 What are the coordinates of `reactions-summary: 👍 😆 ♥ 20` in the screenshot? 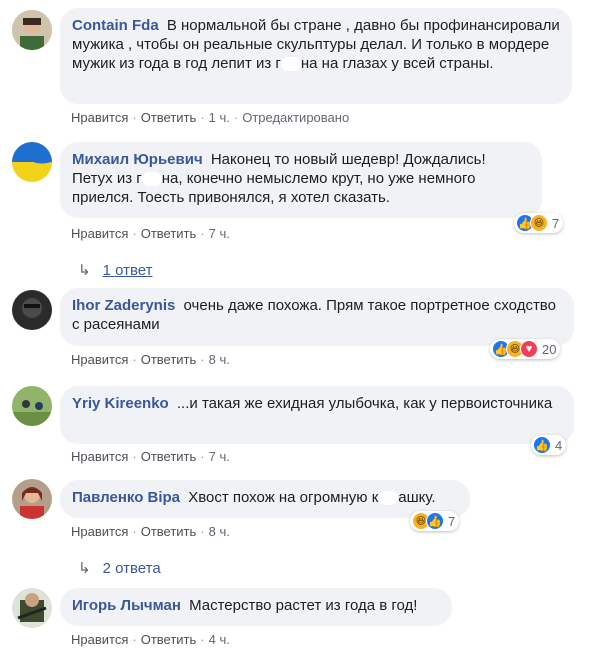 It's located at (525, 349).